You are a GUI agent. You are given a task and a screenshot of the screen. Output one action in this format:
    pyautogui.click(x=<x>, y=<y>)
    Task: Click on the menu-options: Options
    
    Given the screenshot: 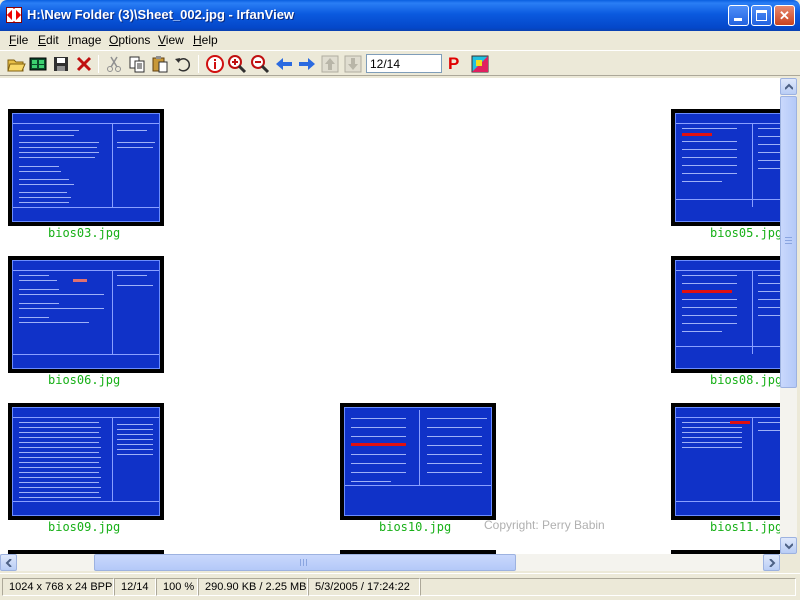 What is the action you would take?
    pyautogui.click(x=129, y=40)
    